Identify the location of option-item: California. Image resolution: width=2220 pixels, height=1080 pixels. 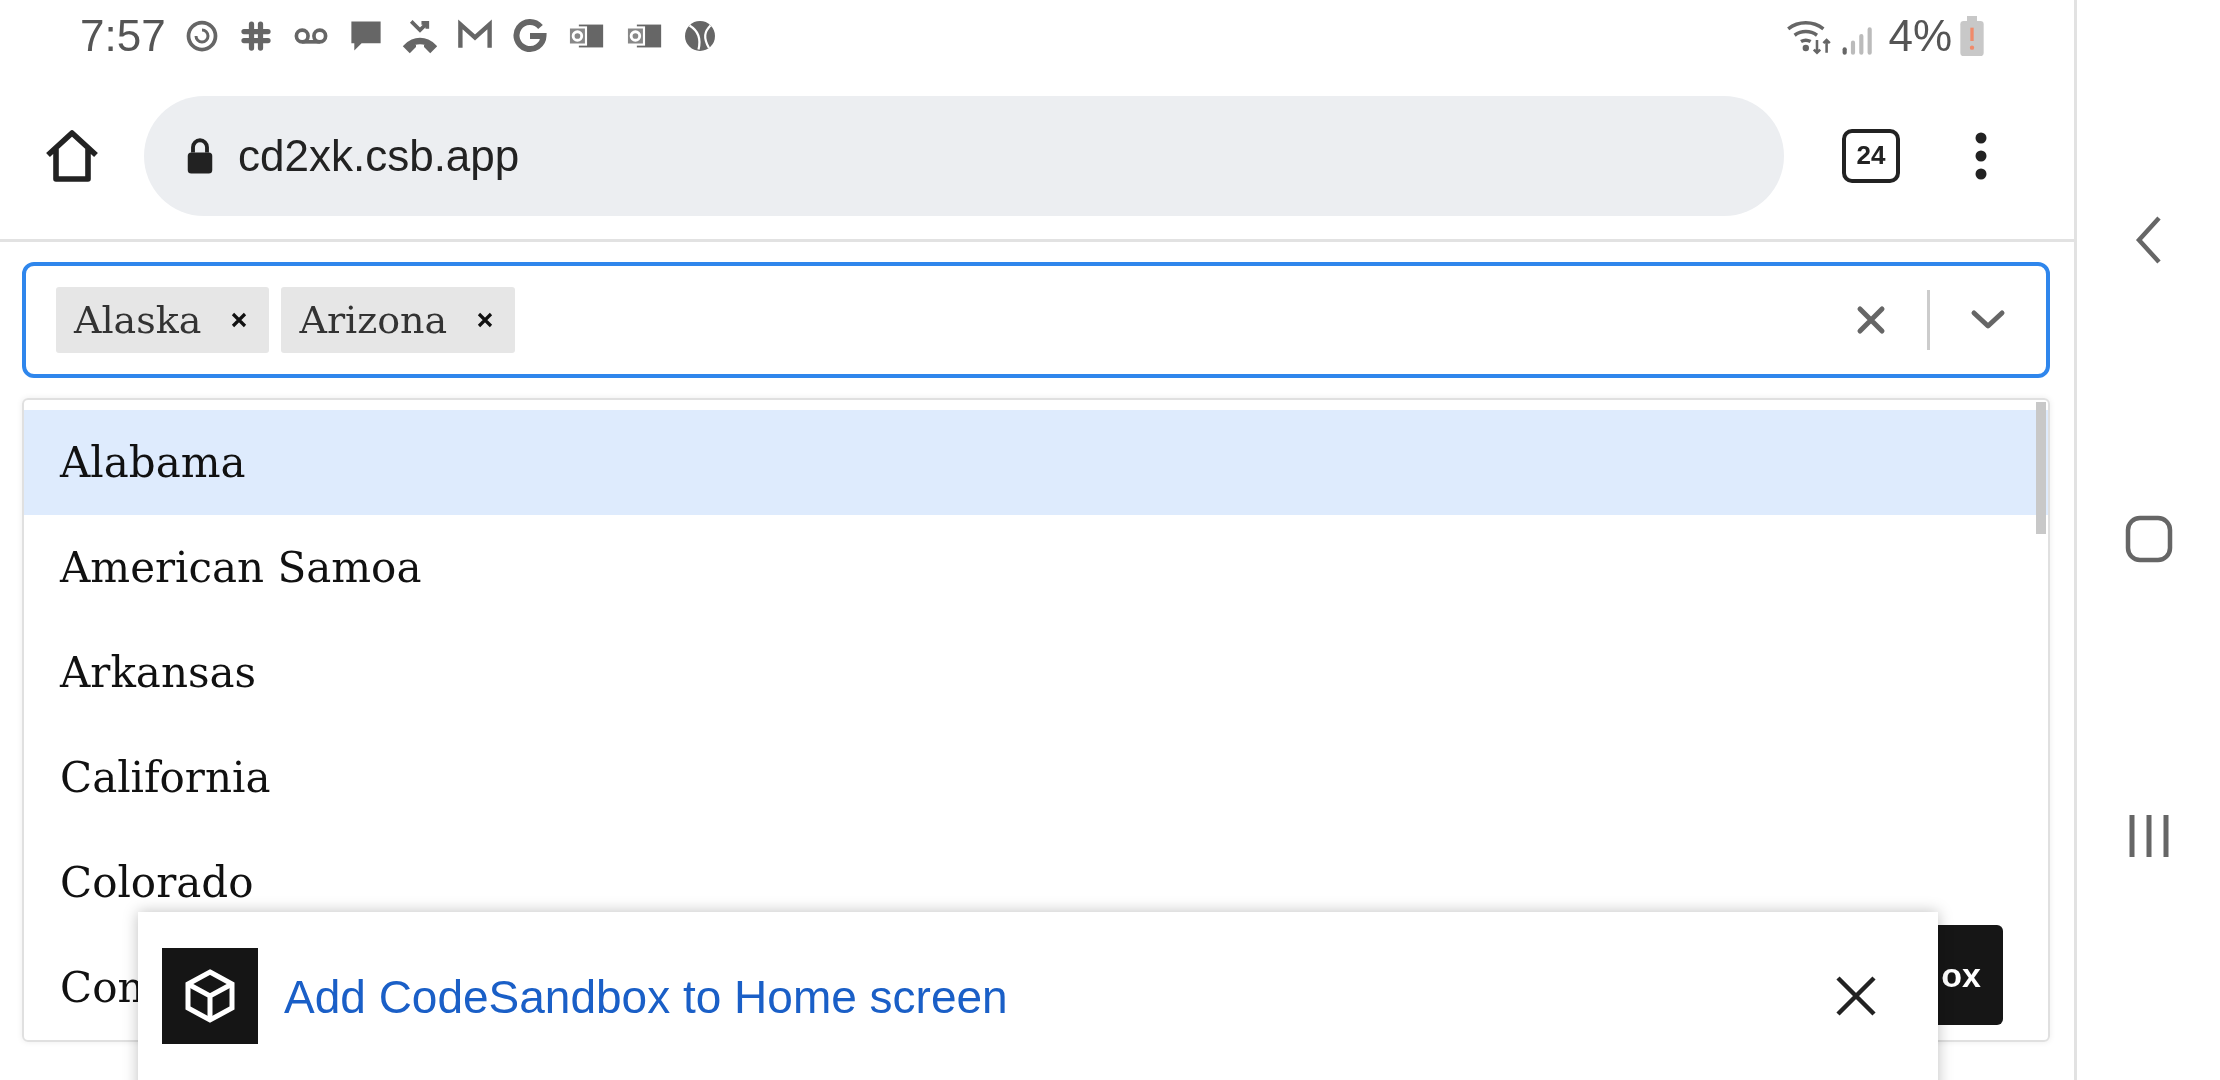
(1036, 777).